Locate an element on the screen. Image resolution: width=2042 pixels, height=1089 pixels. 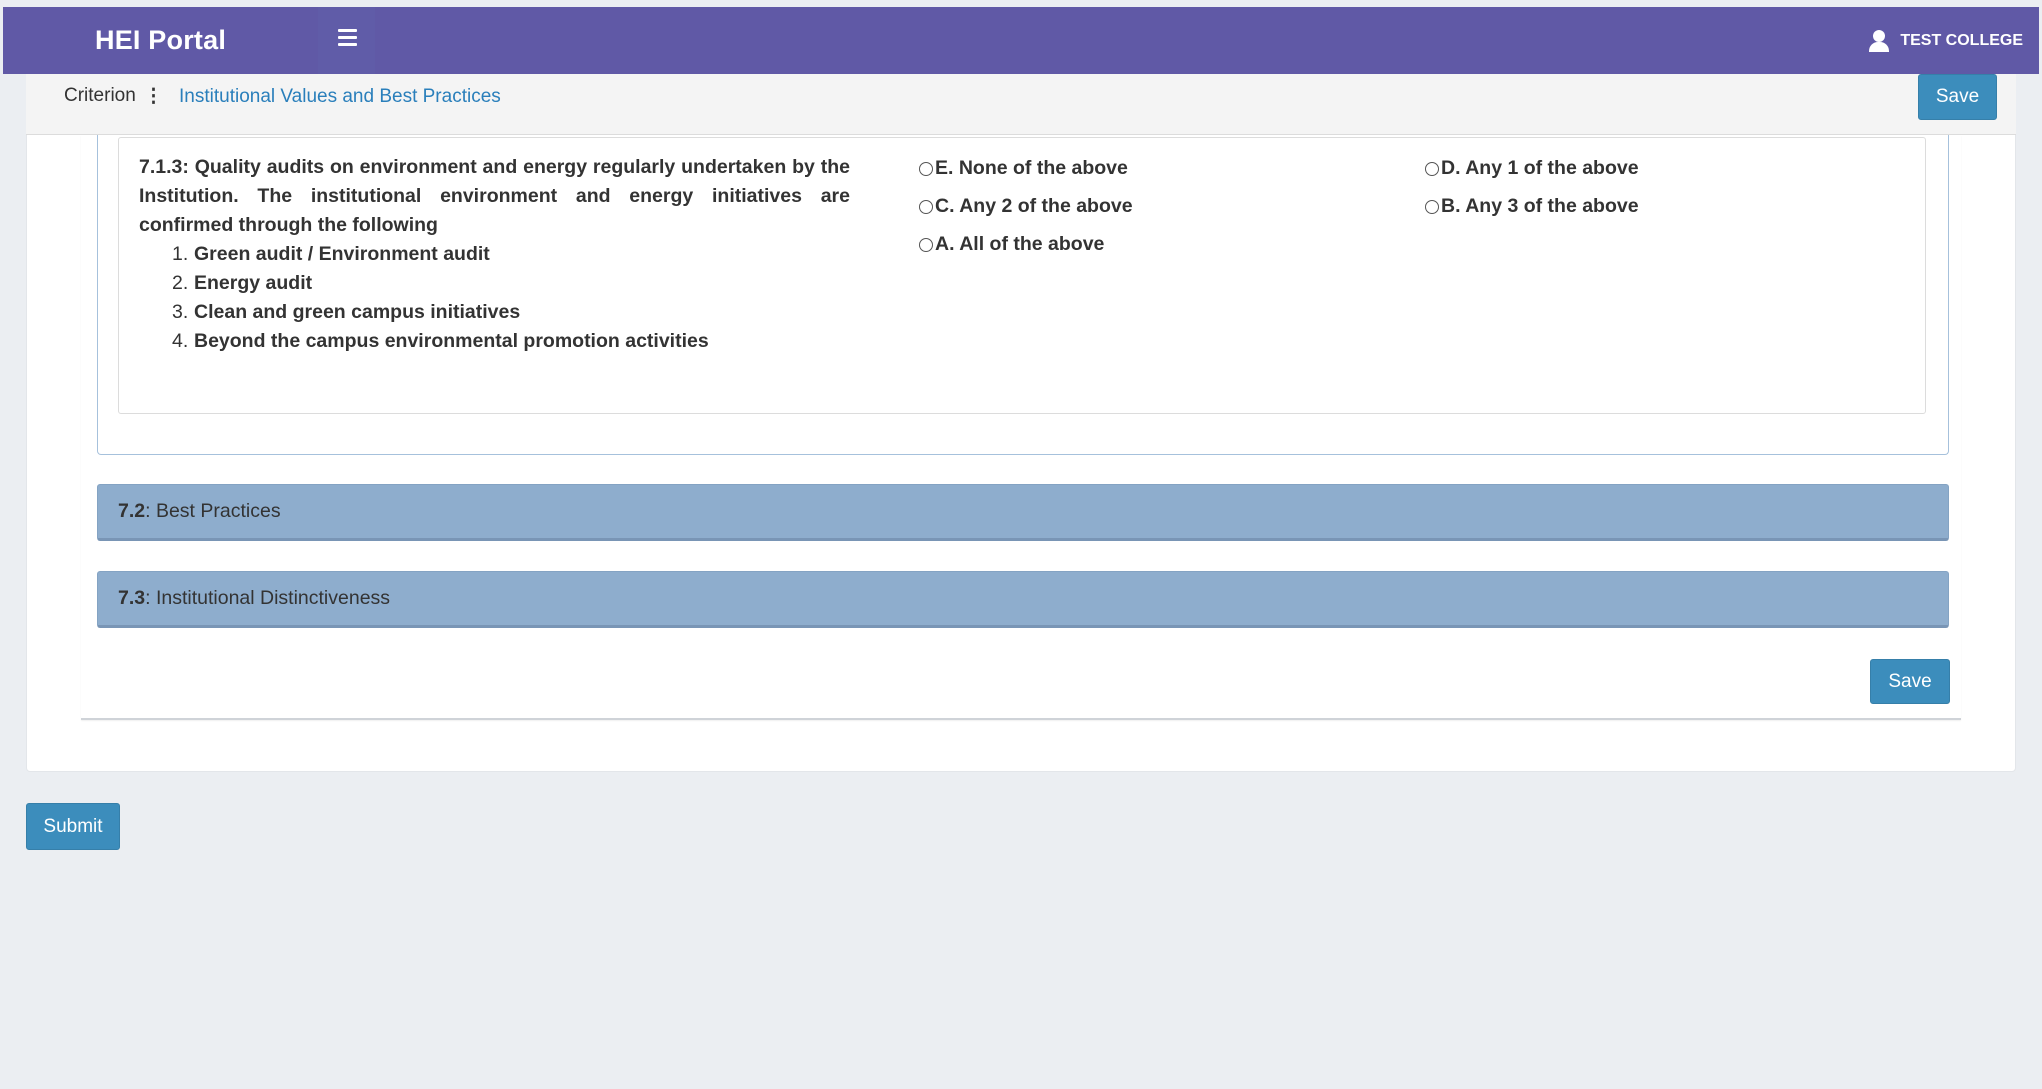
criterion-title: Institutional Values and Best Practices is located at coordinates (340, 97).